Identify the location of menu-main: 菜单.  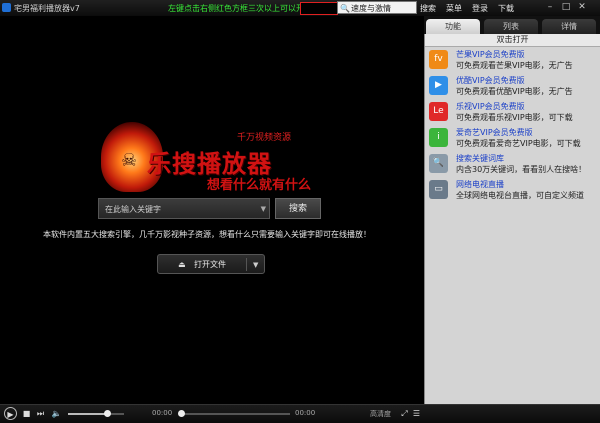
(454, 8).